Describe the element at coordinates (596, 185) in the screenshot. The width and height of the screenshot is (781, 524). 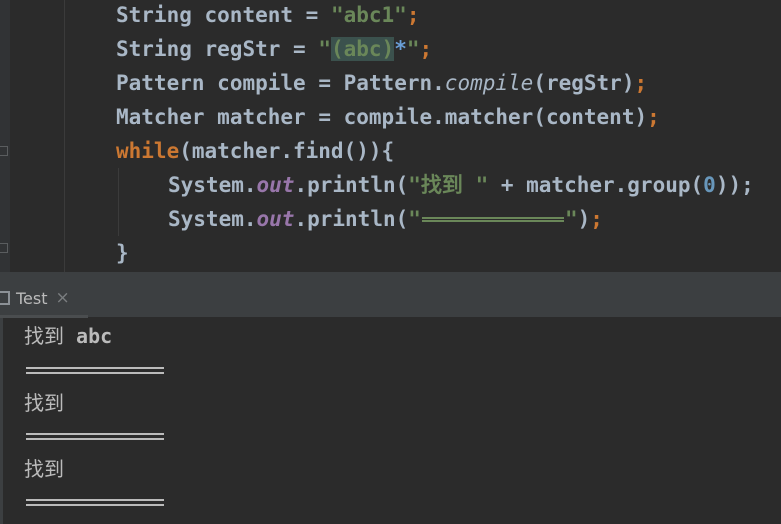
I see `expression-rest: + matcher.group(` at that location.